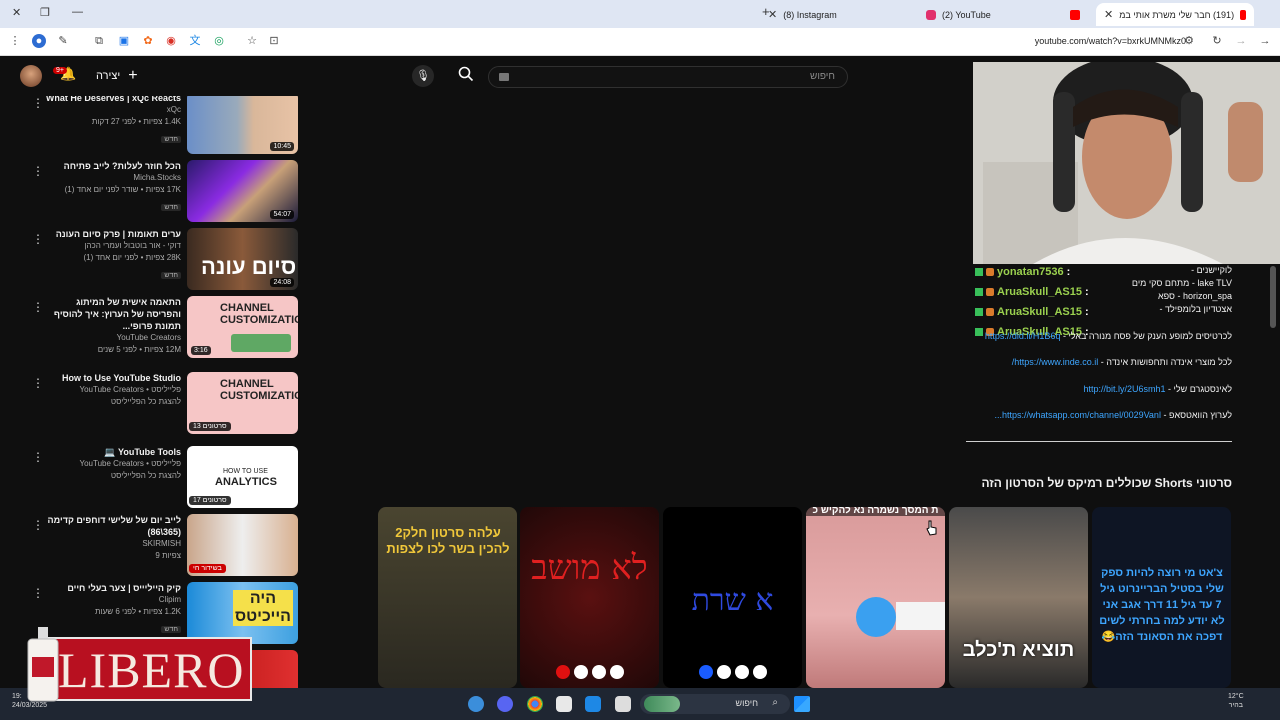 This screenshot has width=1280, height=720. I want to click on chat-message: yonatan7536 :, so click(1035, 272).